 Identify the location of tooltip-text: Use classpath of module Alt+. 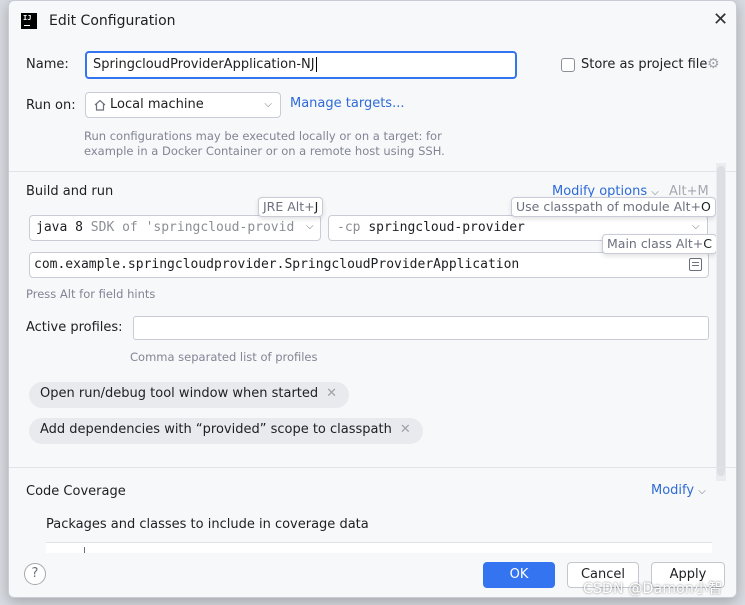
(608, 206).